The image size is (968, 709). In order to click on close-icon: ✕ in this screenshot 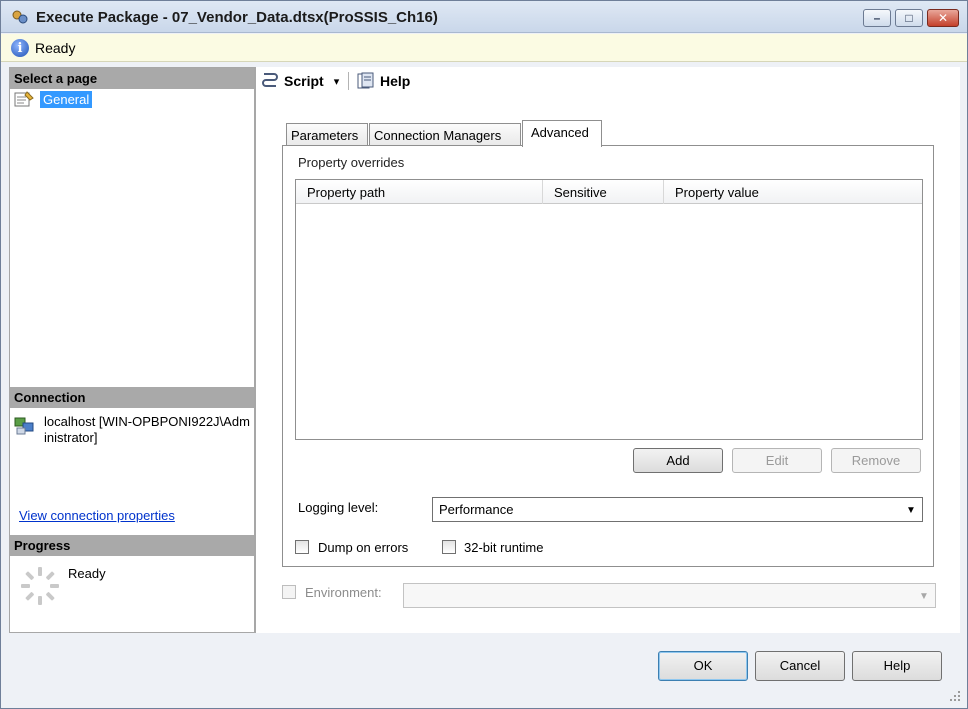, I will do `click(943, 18)`.